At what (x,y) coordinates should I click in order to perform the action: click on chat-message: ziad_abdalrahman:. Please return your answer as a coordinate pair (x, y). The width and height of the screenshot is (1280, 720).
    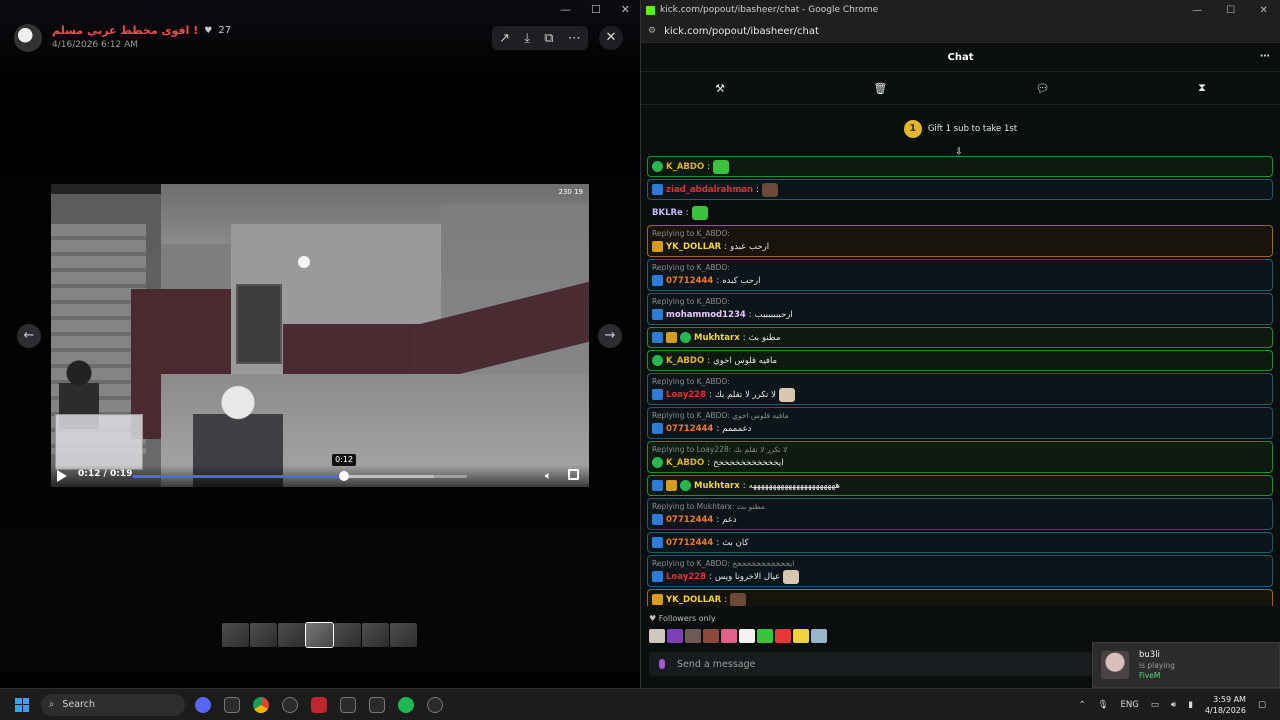
    Looking at the image, I should click on (960, 189).